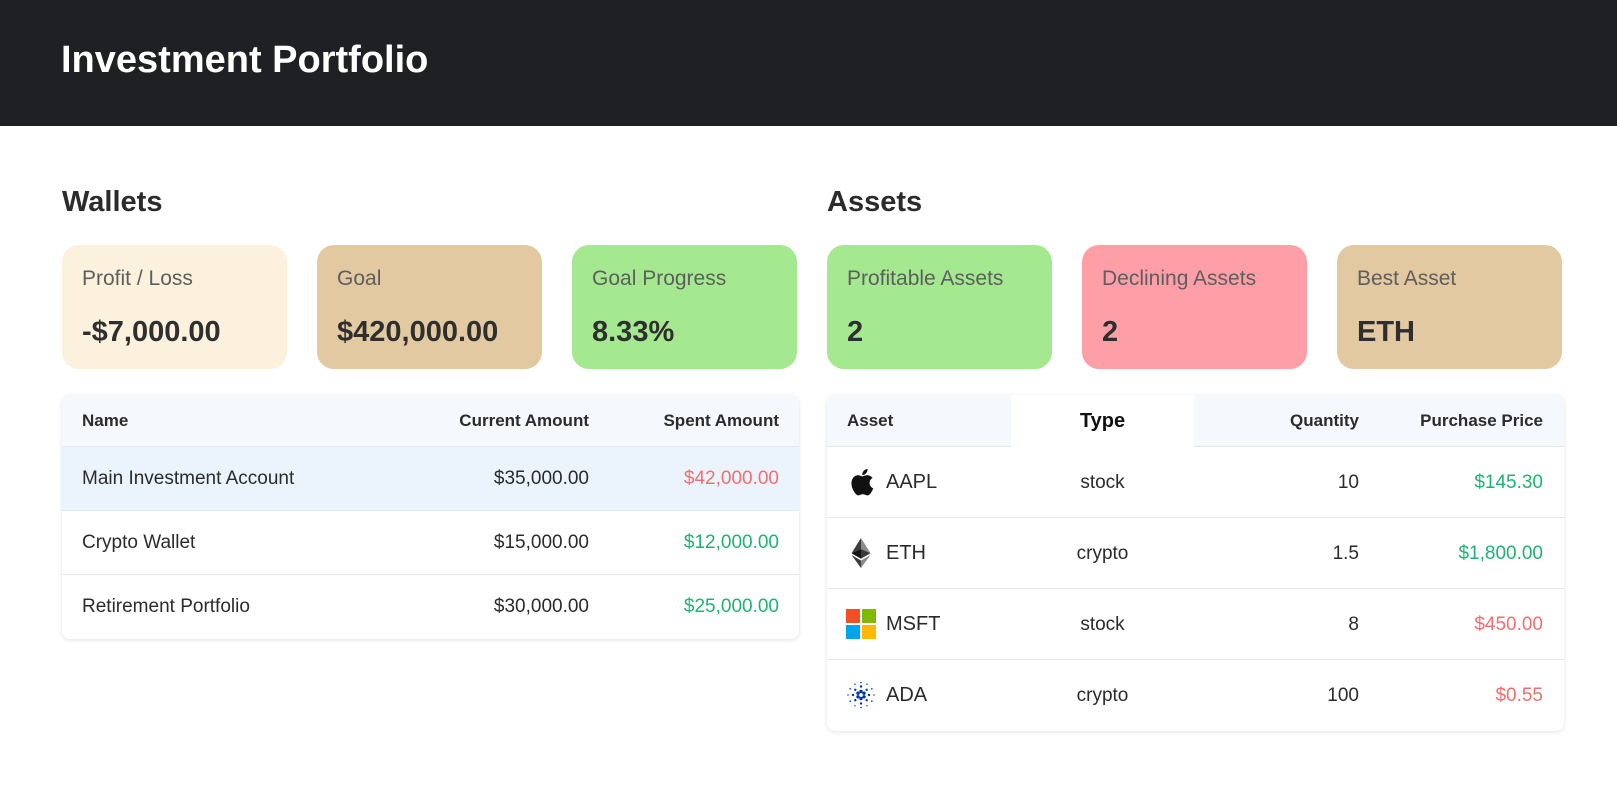  What do you see at coordinates (174, 307) in the screenshot?
I see `profit-loss-card: Profit / Loss -$7,000.00` at bounding box center [174, 307].